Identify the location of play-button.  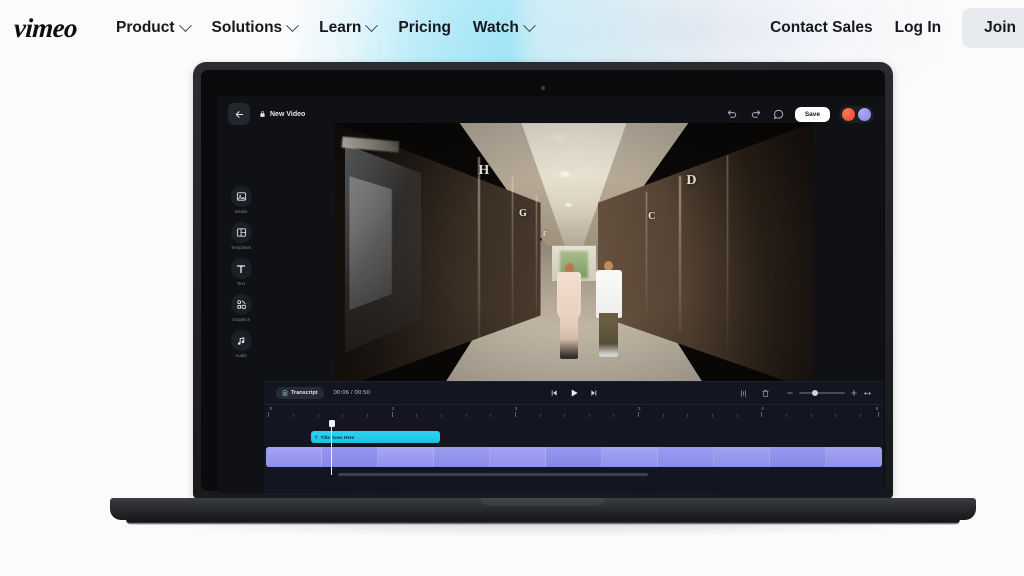
(574, 393).